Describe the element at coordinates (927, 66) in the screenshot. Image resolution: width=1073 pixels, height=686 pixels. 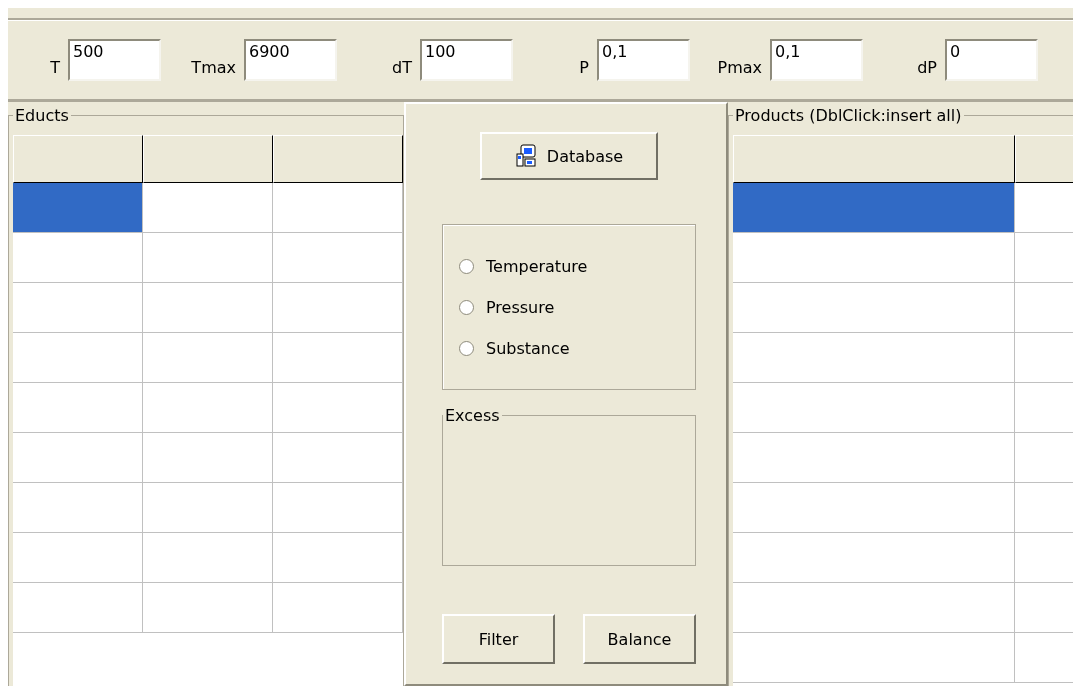
I see `parameter-label: dP` at that location.